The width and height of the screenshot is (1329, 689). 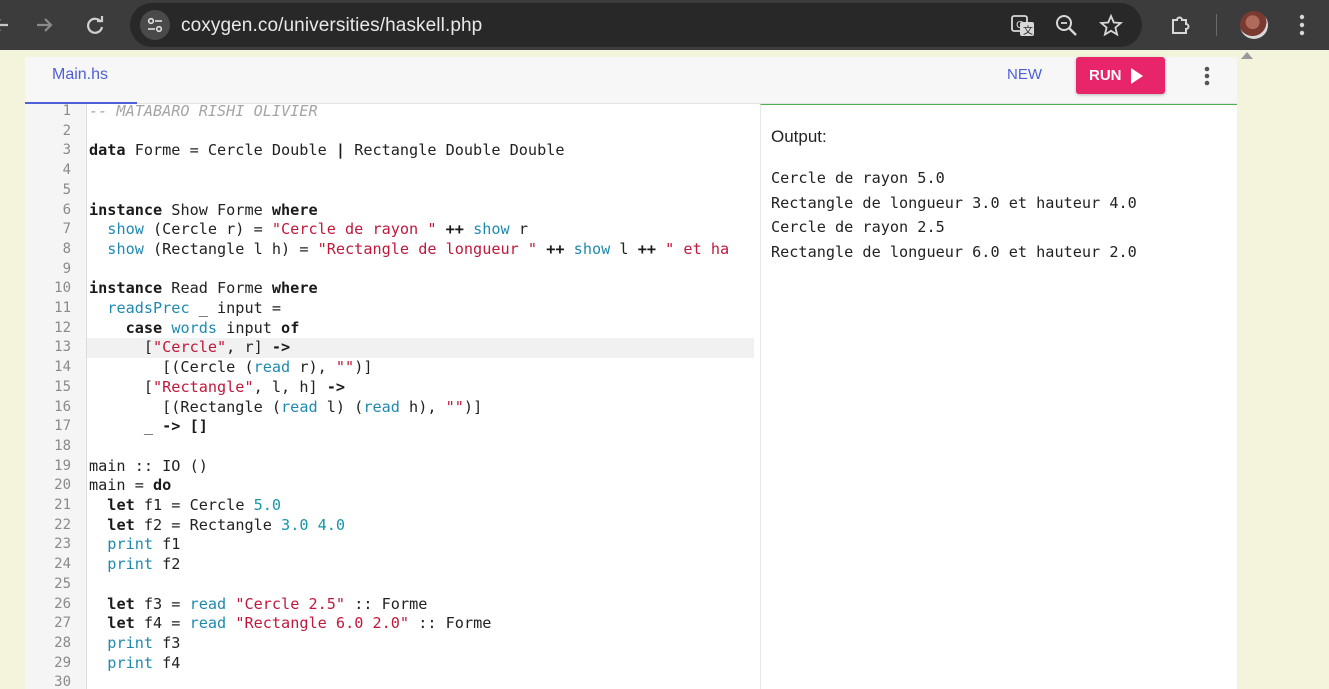 I want to click on code-line: instance Read Forme where, so click(x=203, y=289).